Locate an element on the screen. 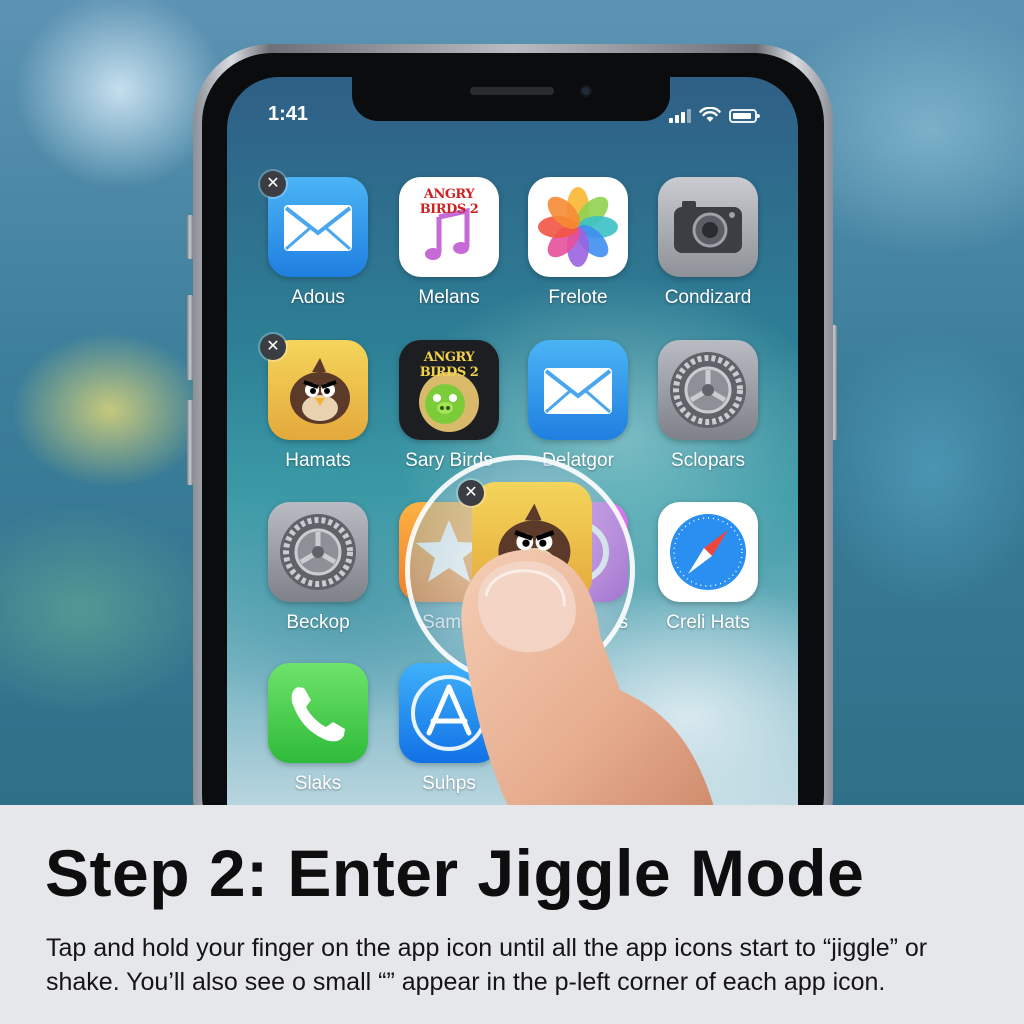  status-icons is located at coordinates (714, 114).